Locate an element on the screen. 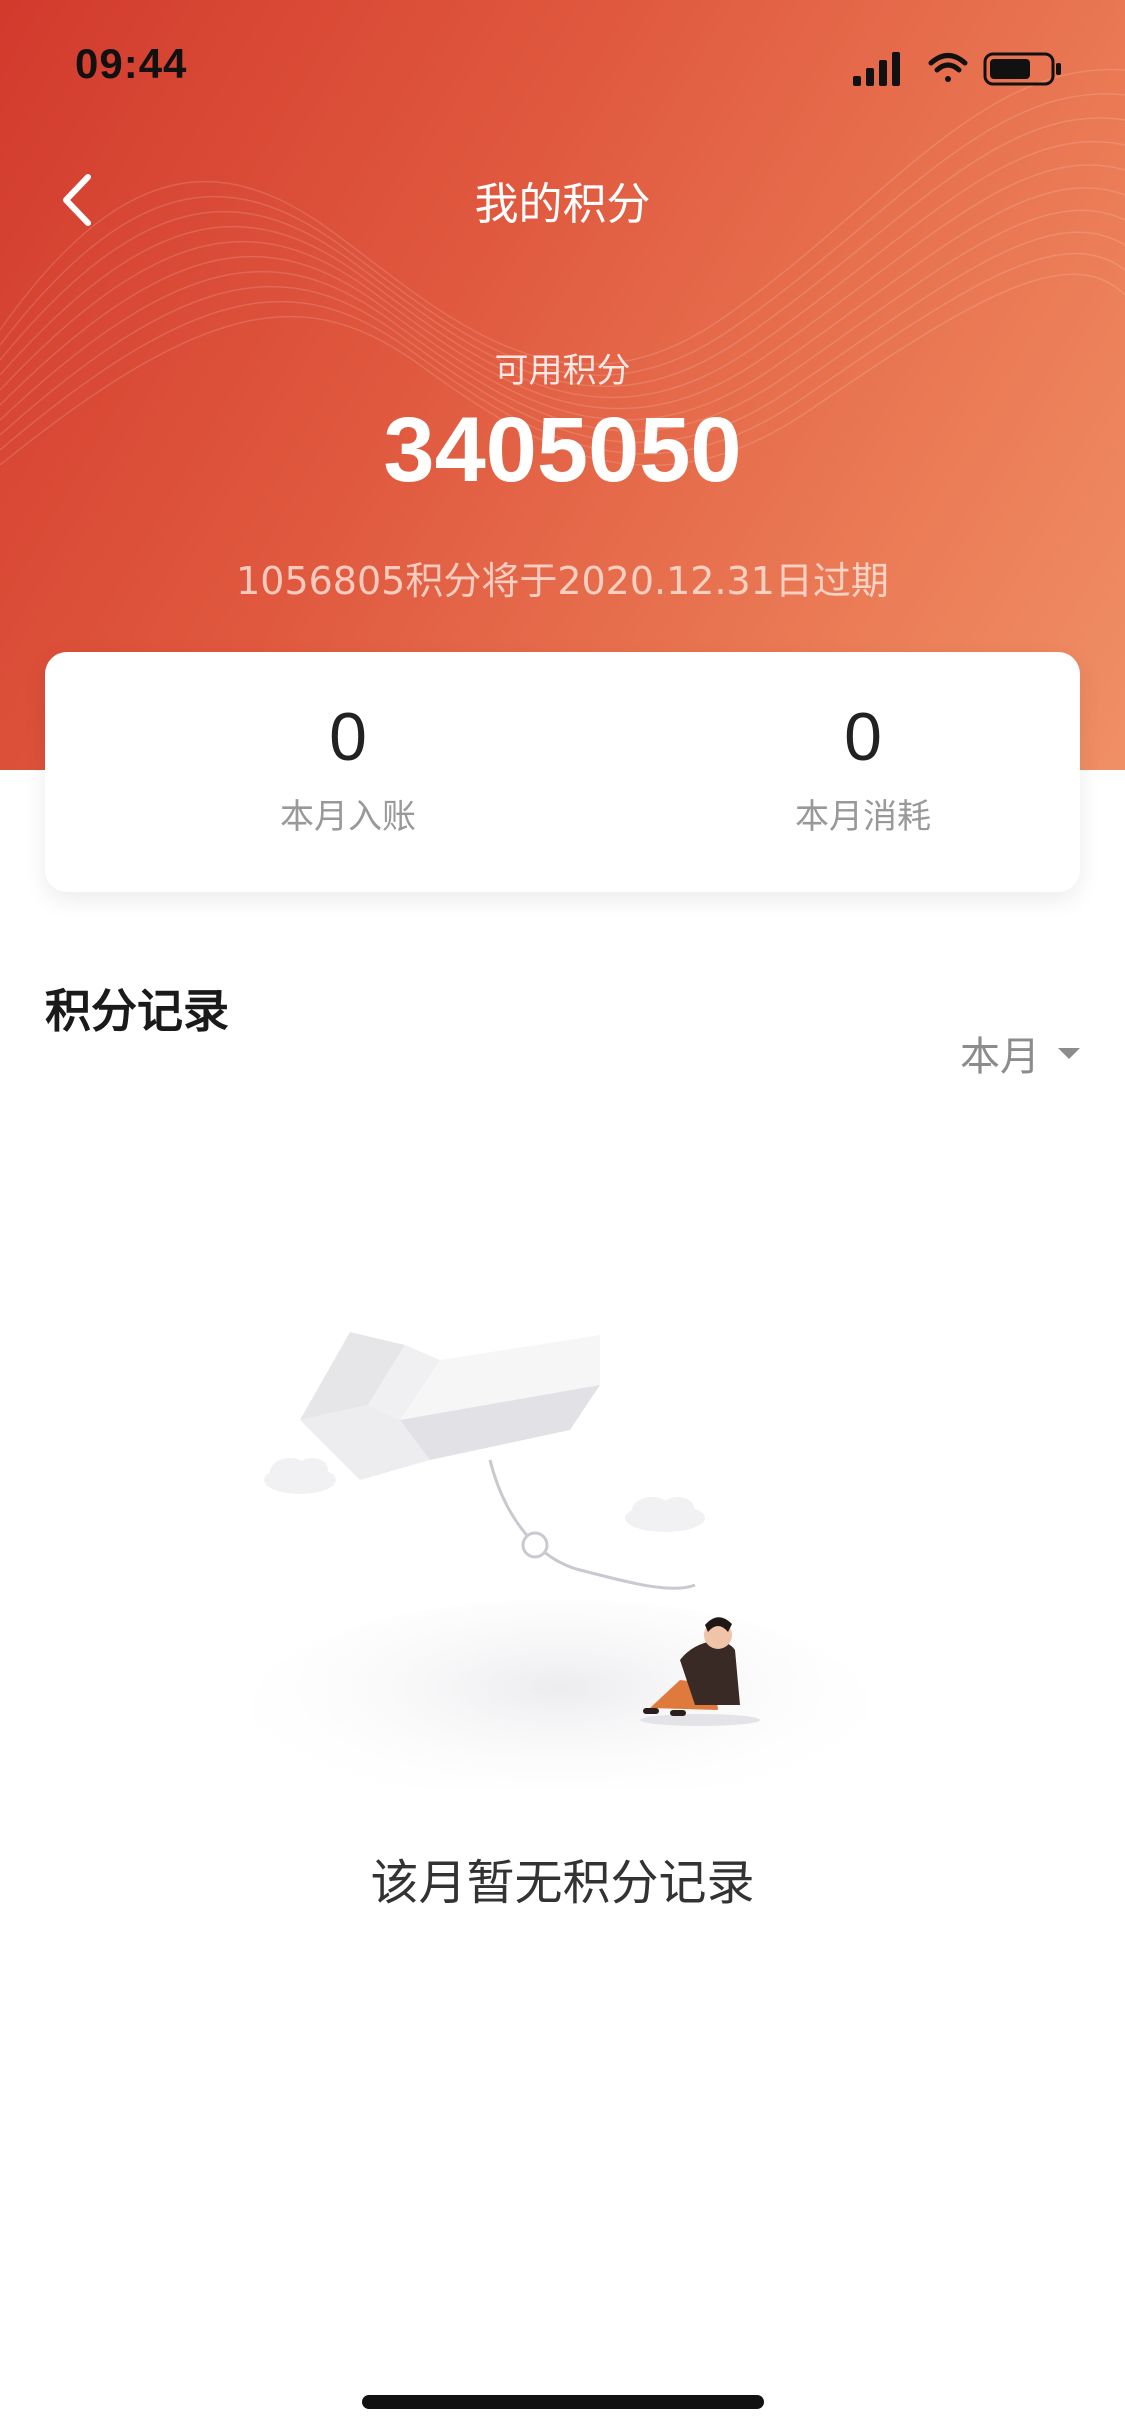  expire-note: 1056805积分将于2020.12.31日过期 is located at coordinates (562, 581).